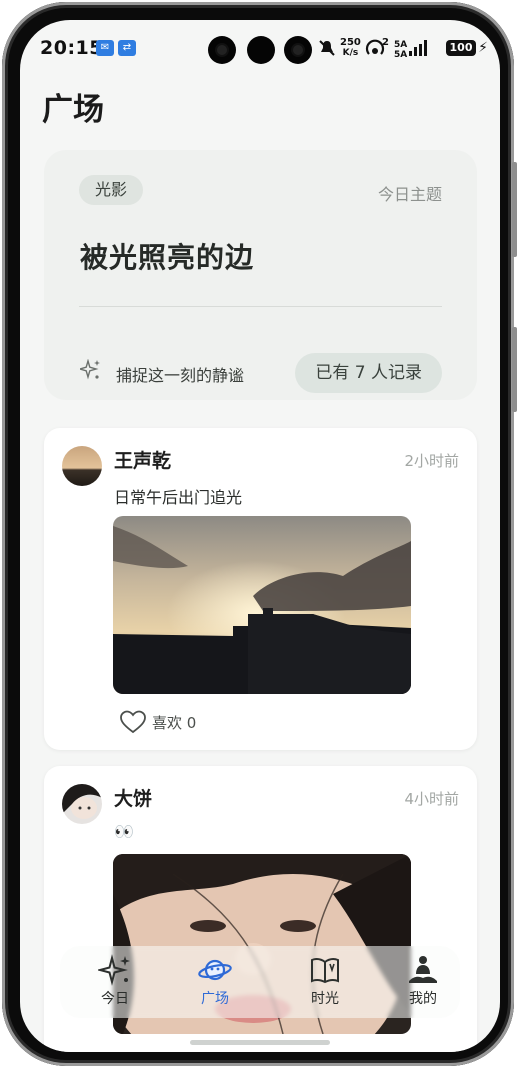 Image resolution: width=520 pixels, height=1070 pixels. Describe the element at coordinates (368, 373) in the screenshot. I see `record-count-button: 已有 7 人记录` at that location.